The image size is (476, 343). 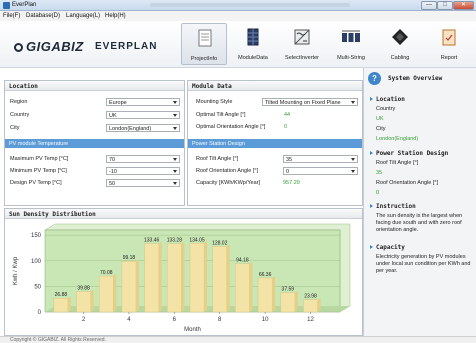 I want to click on x-tick-label: 10, so click(x=265, y=320).